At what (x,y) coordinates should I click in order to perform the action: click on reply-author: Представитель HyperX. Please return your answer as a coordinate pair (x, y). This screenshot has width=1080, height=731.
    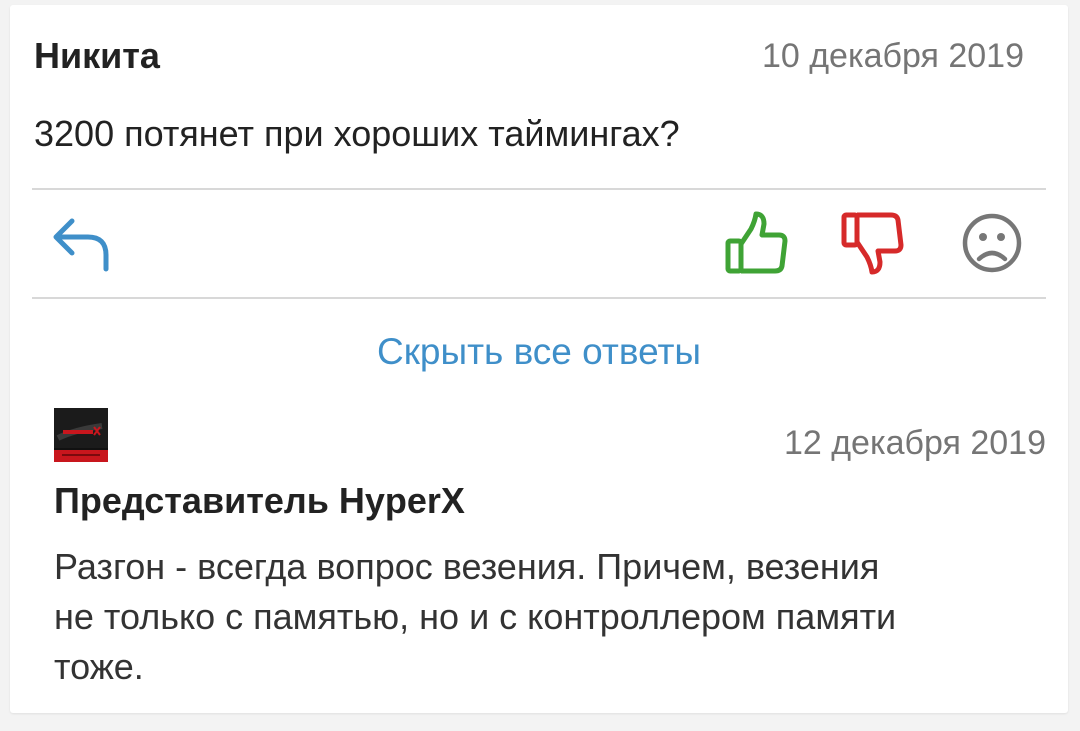
    Looking at the image, I should click on (259, 501).